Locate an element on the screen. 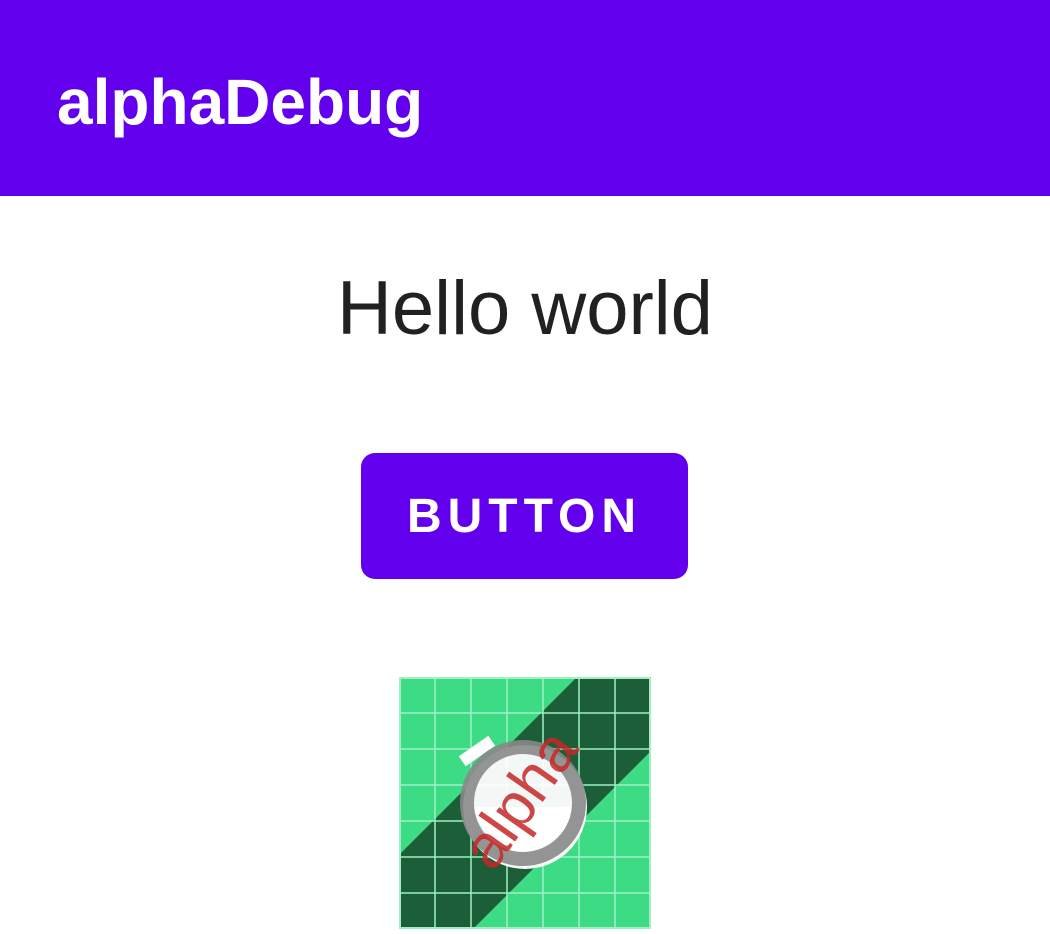 Image resolution: width=1050 pixels, height=934 pixels. alpha-launcher-icon: alpha is located at coordinates (525, 803).